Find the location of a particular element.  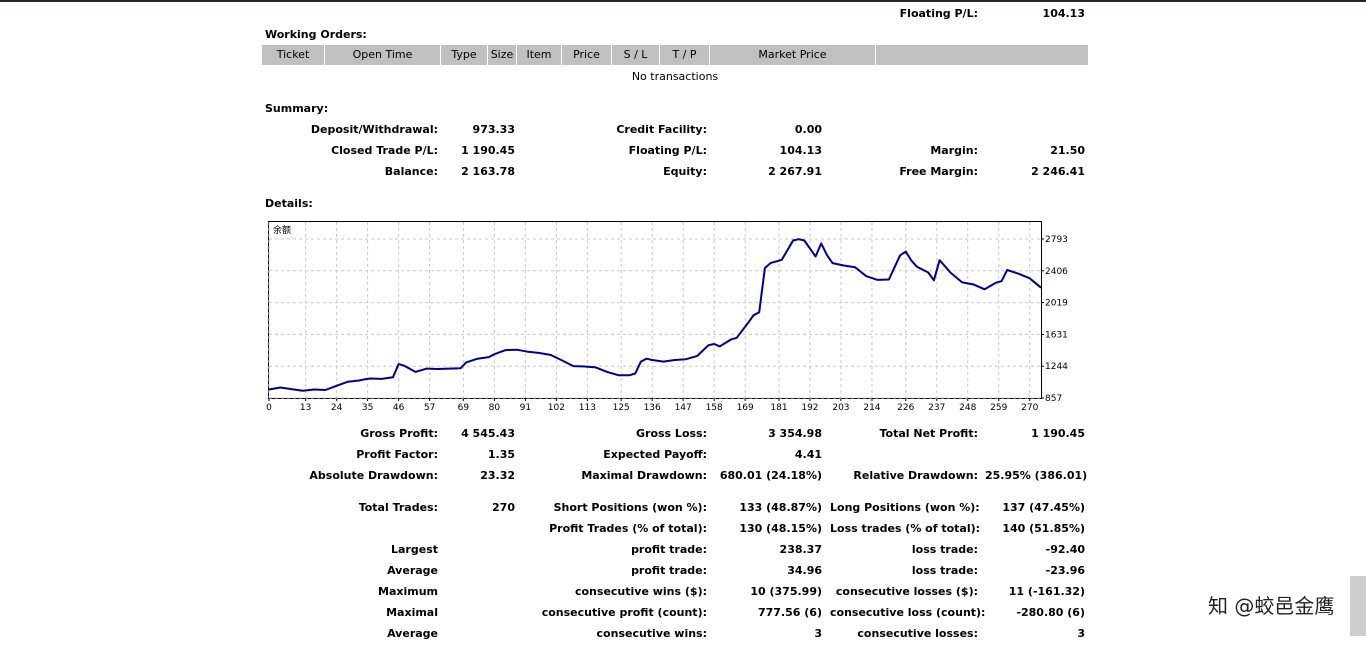

stats-label: consecutive loss (count): is located at coordinates (908, 612).